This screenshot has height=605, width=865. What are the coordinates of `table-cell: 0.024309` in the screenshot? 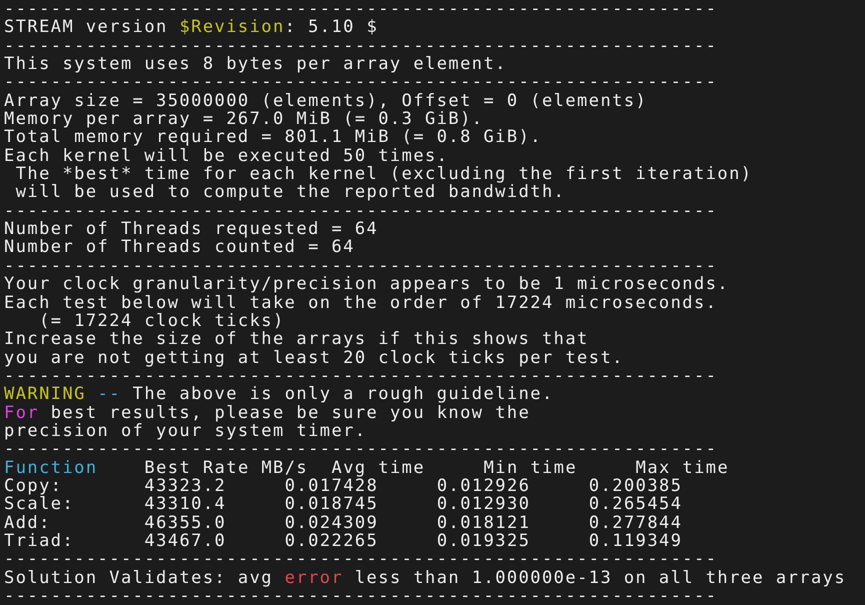 It's located at (331, 523).